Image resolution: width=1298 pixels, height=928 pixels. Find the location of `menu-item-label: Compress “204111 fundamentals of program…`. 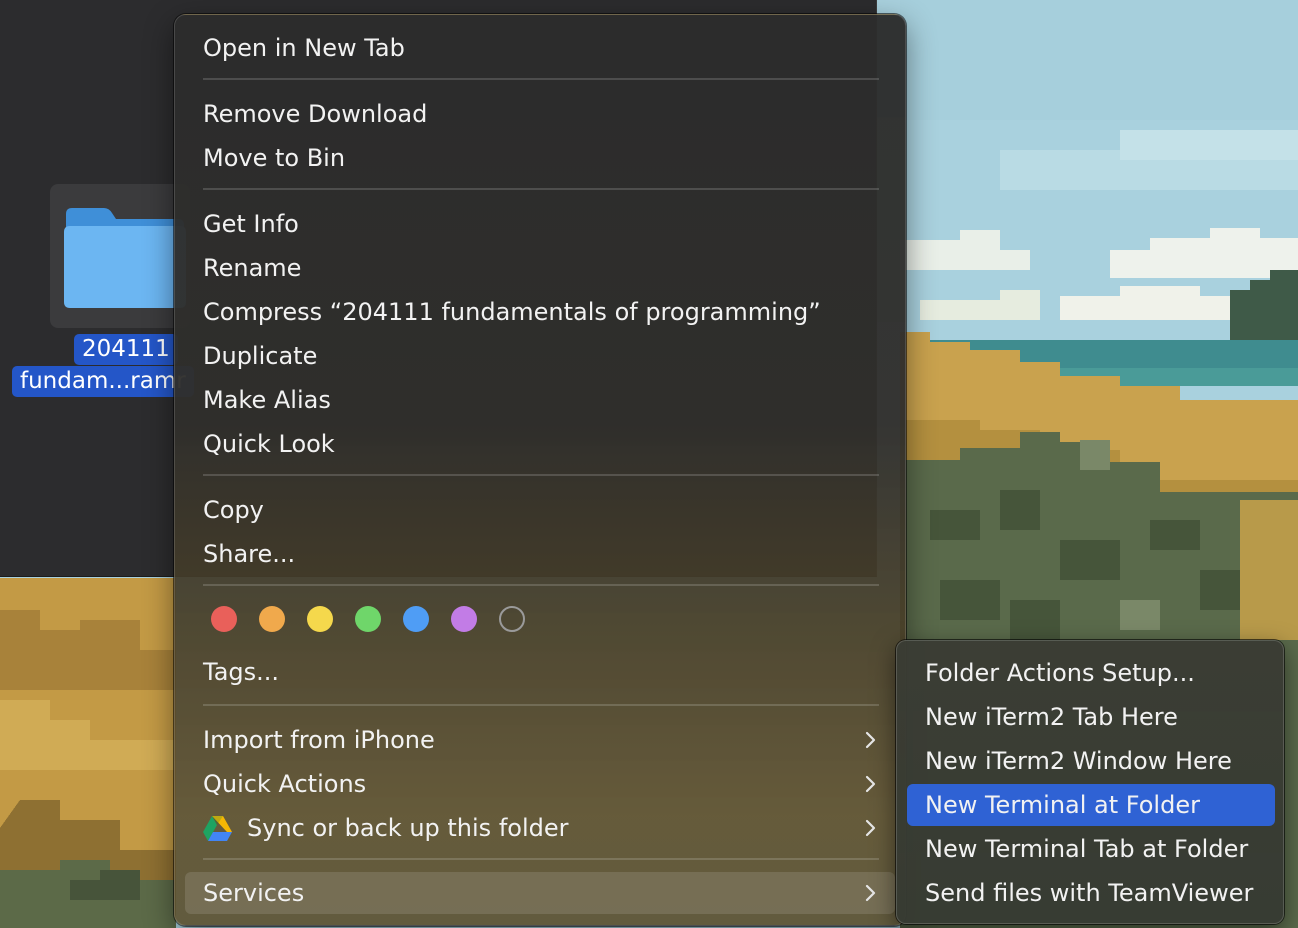

menu-item-label: Compress “204111 fundamentals of program… is located at coordinates (512, 312).